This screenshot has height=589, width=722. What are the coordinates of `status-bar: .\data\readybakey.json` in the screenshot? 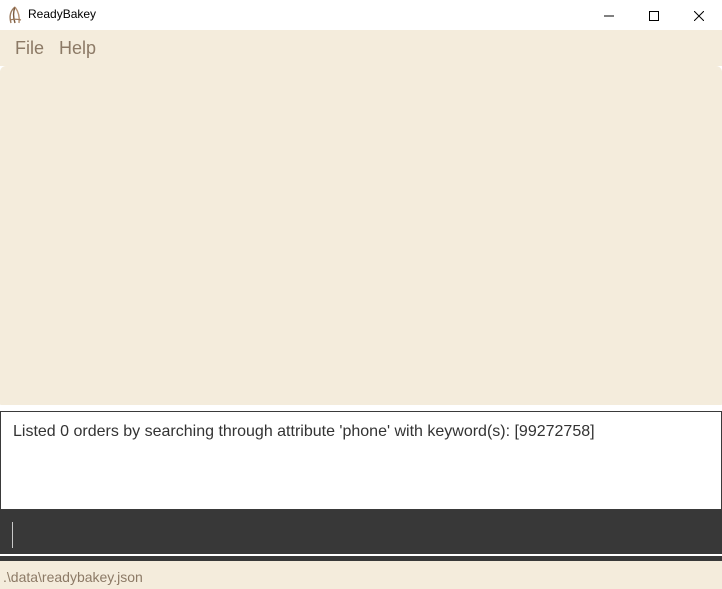 It's located at (361, 575).